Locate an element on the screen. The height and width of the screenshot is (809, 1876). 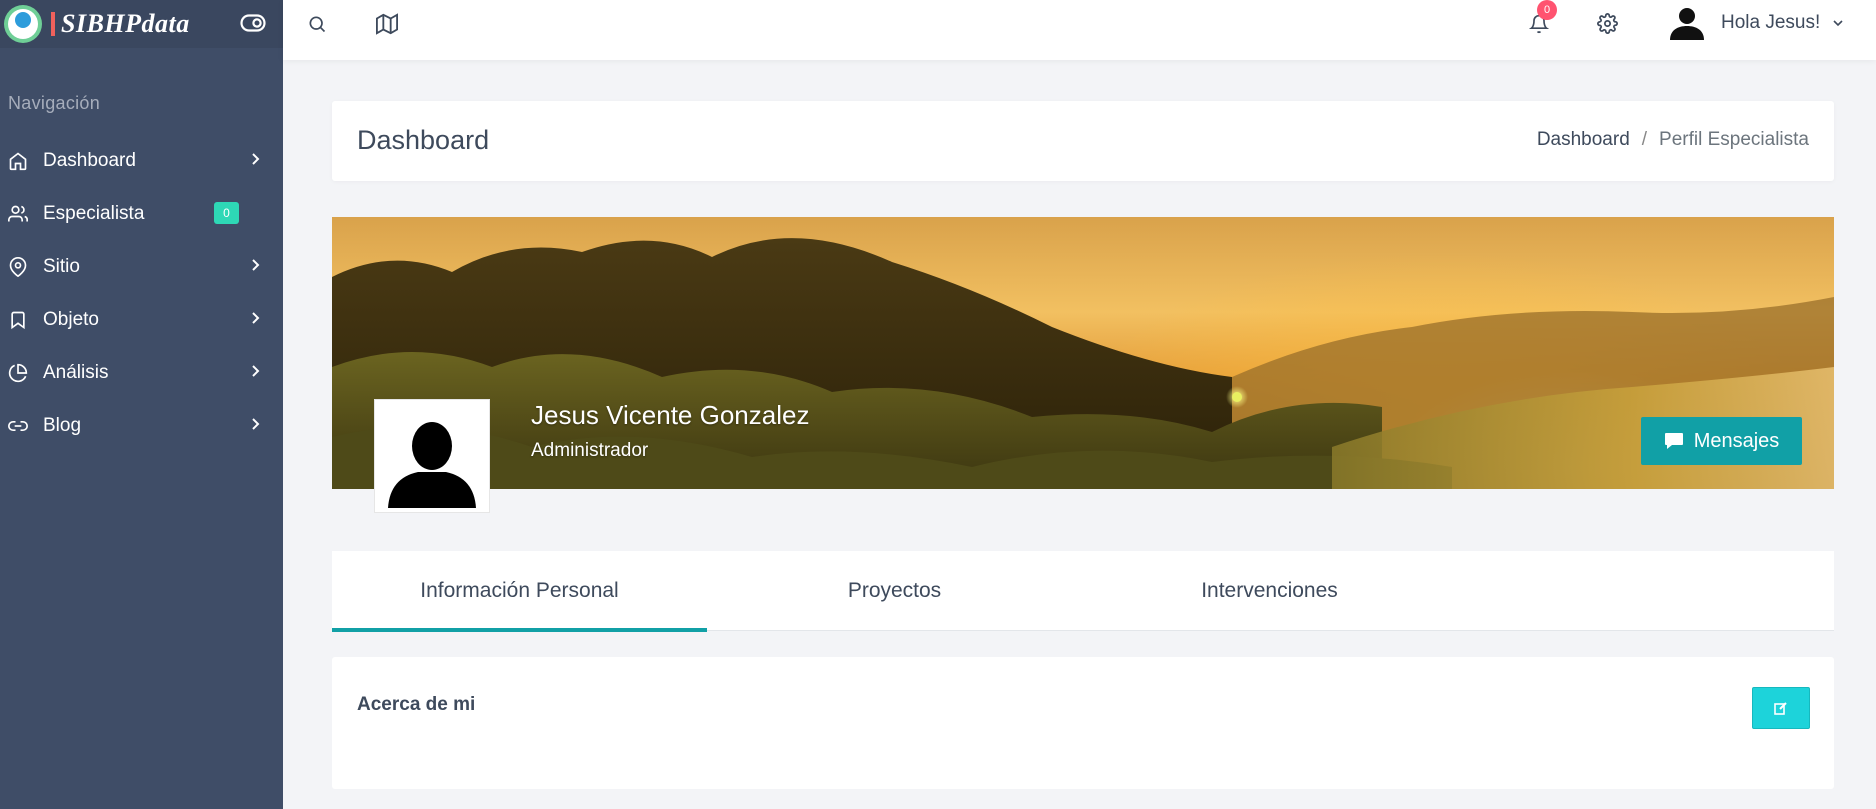
chevron-down-icon is located at coordinates (1838, 23).